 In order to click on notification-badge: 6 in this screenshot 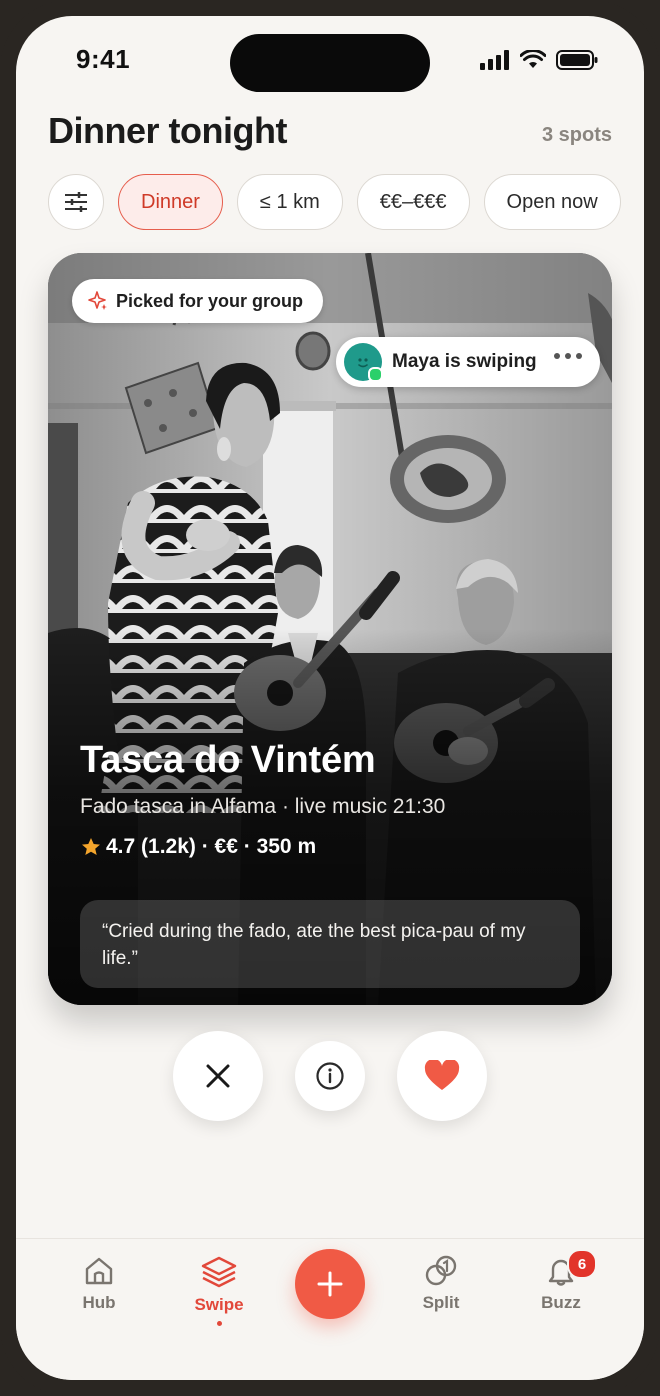, I will do `click(582, 1264)`.